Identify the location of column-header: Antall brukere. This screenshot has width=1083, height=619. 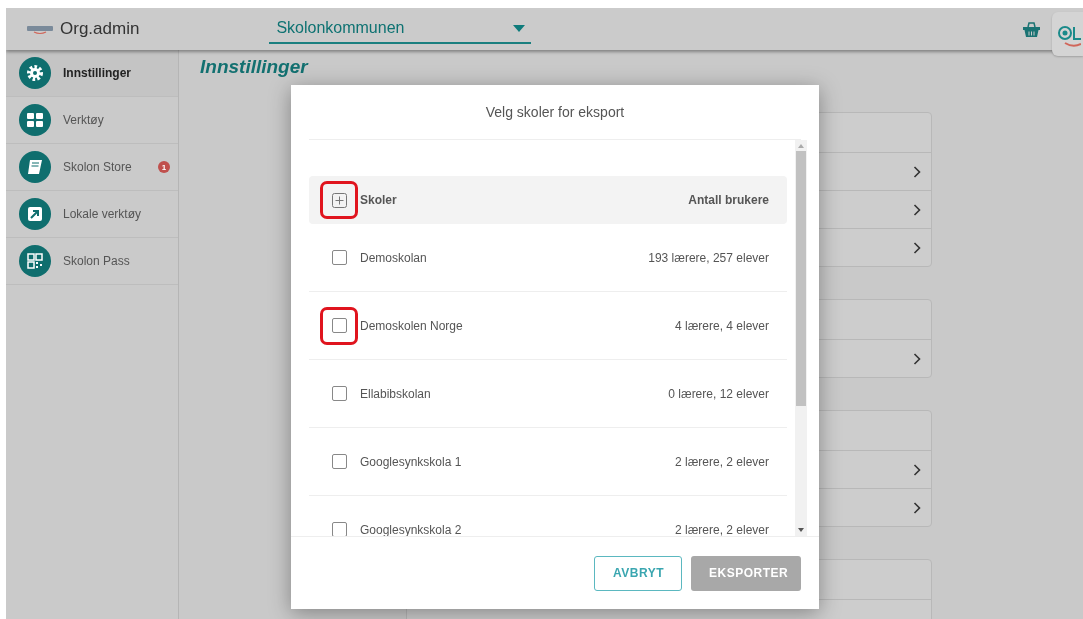
(728, 200).